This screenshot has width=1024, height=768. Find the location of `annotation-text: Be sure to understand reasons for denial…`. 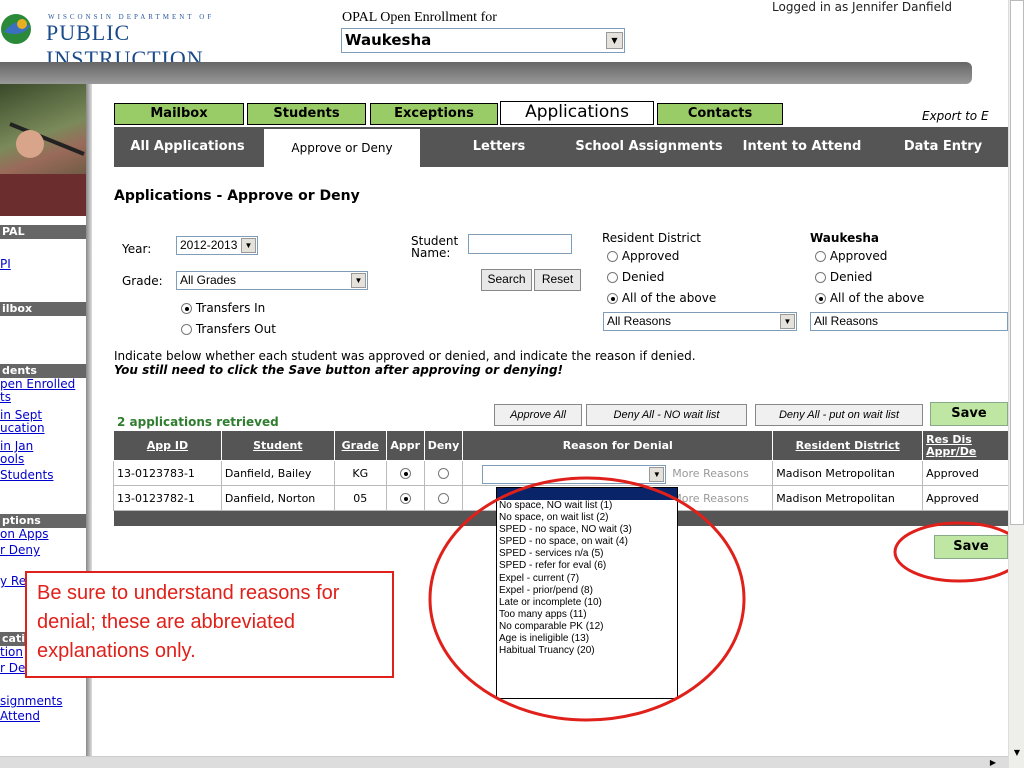

annotation-text: Be sure to understand reasons for denial… is located at coordinates (188, 622).